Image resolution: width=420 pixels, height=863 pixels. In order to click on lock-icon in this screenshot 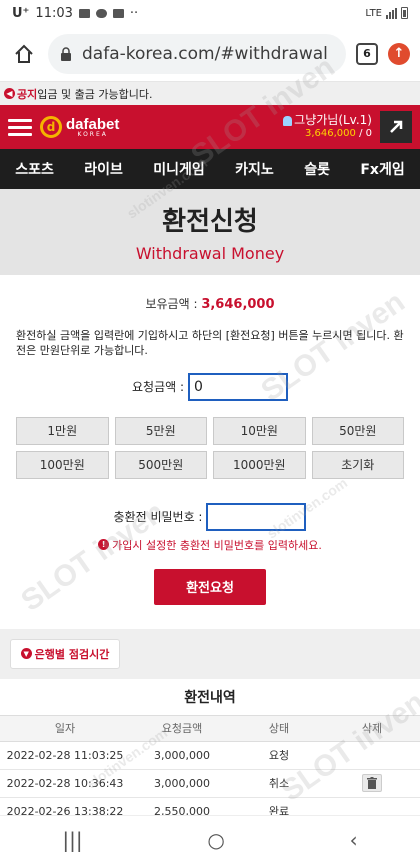, I will do `click(66, 53)`.